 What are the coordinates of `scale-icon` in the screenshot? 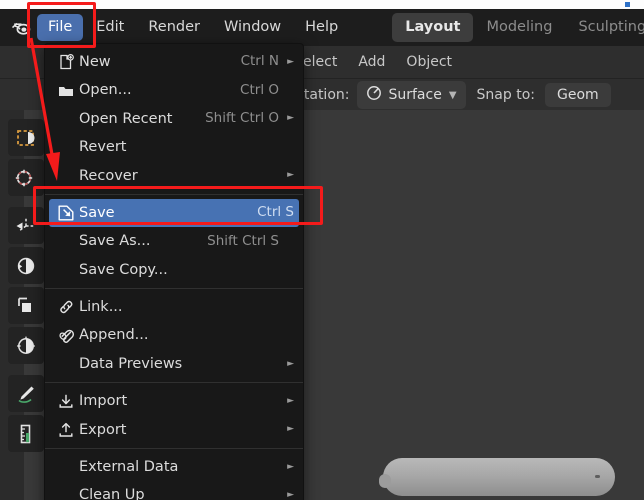 It's located at (26, 306).